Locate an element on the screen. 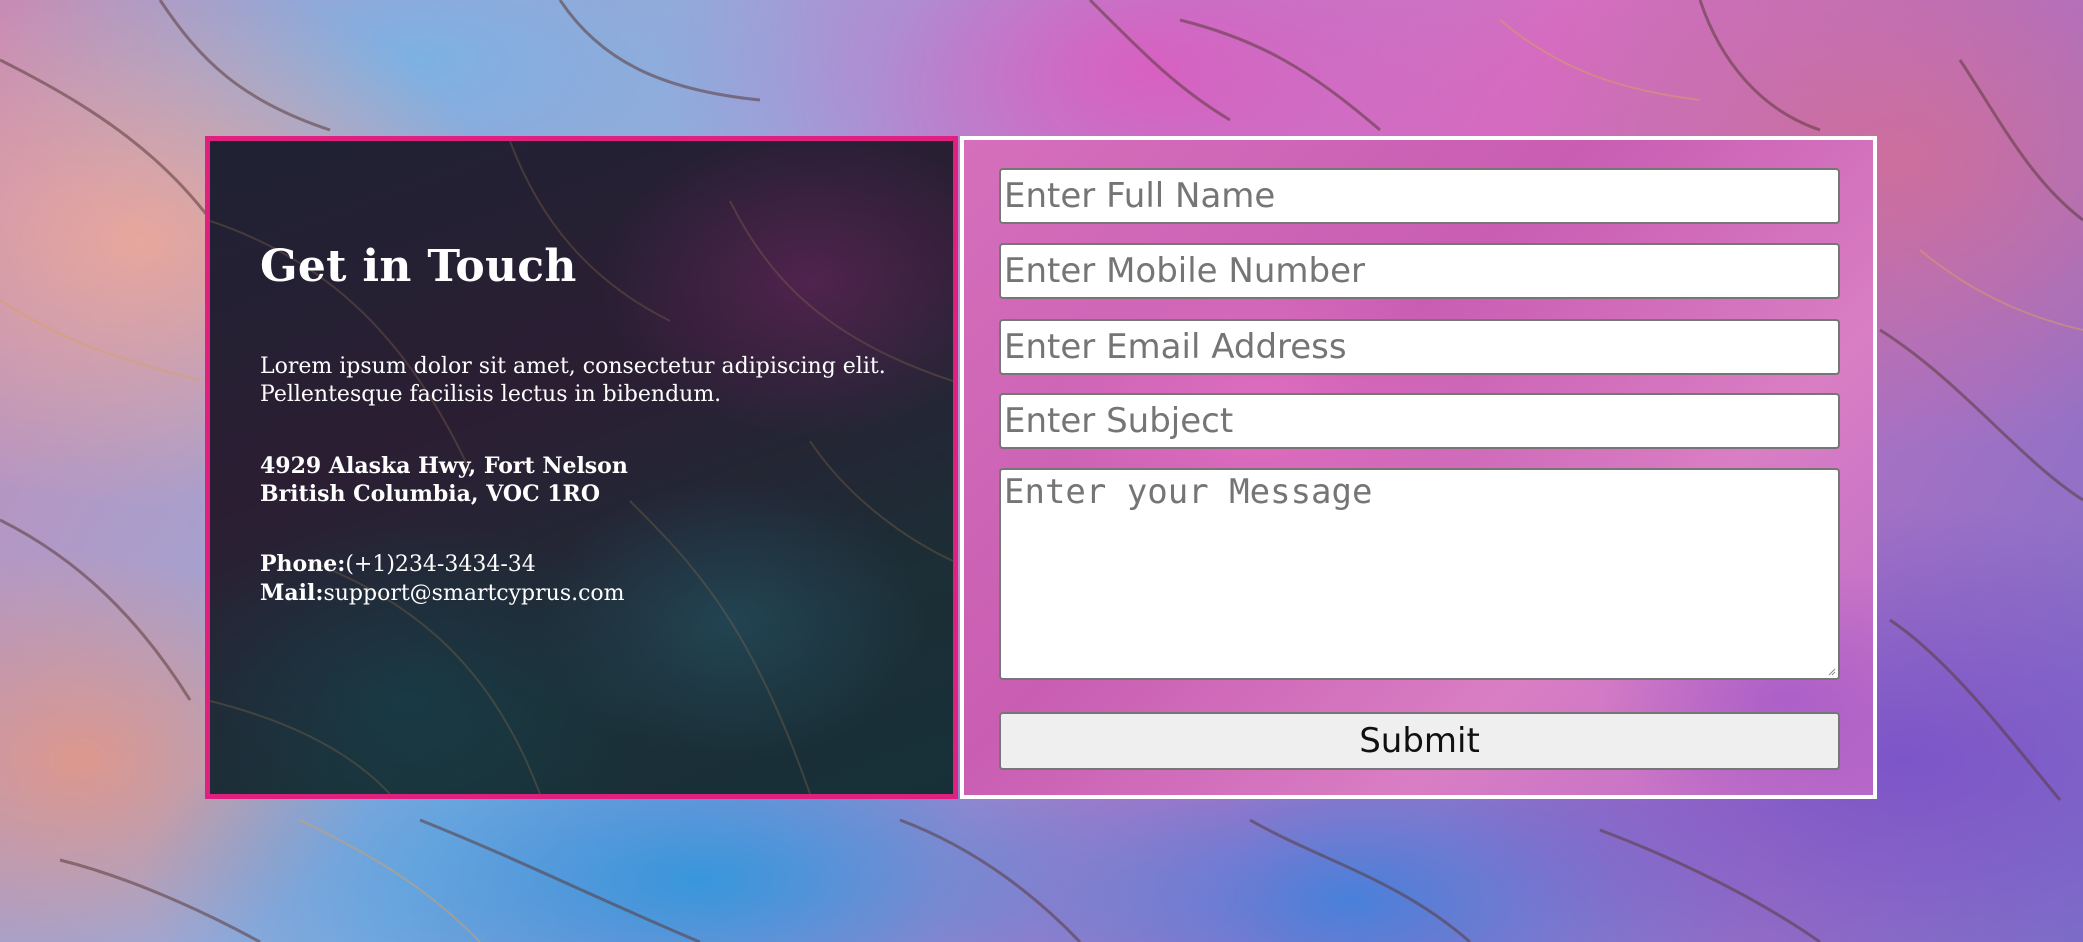  address-line-2: British Columbia, VOC 1RO is located at coordinates (430, 494).